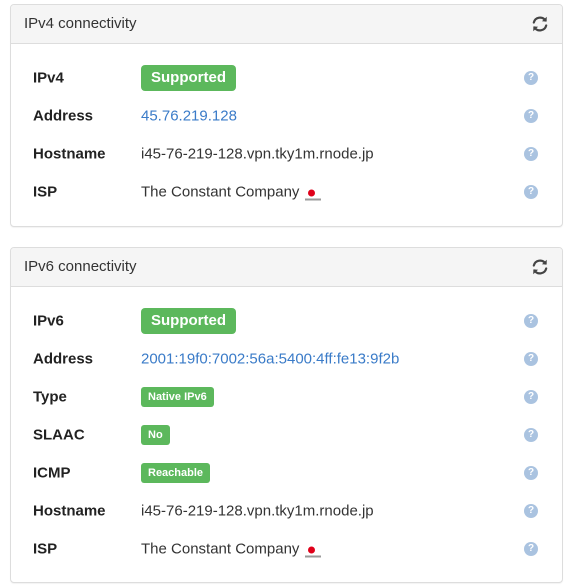 The height and width of the screenshot is (587, 569). What do you see at coordinates (52, 473) in the screenshot?
I see `icmp-label: ICMP` at bounding box center [52, 473].